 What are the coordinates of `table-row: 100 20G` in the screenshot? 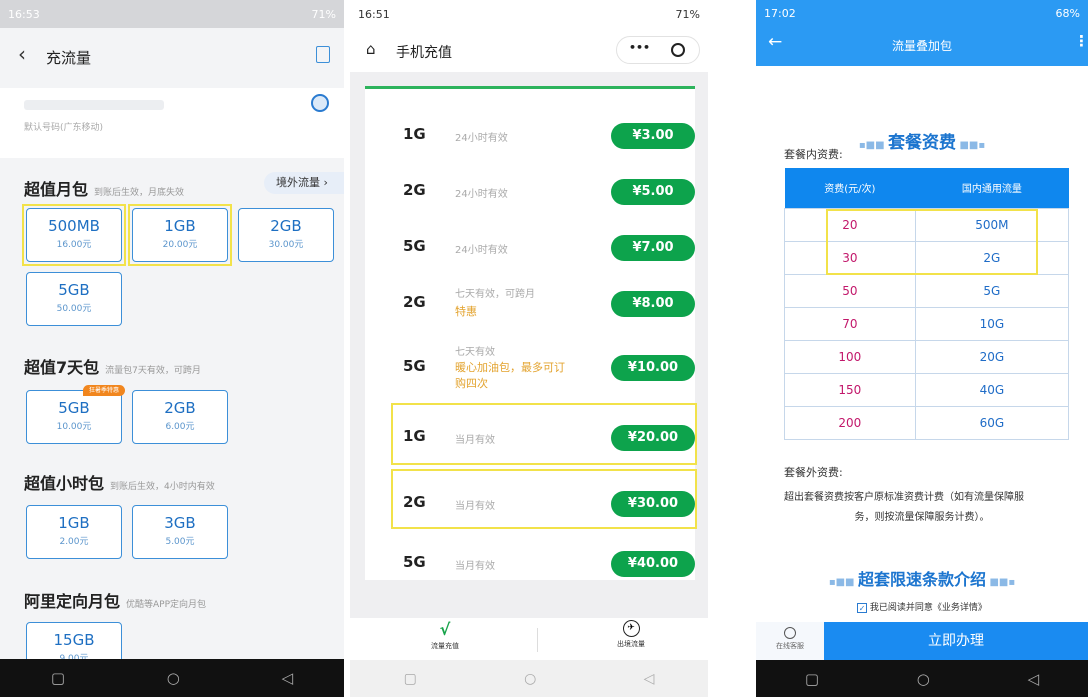 It's located at (927, 356).